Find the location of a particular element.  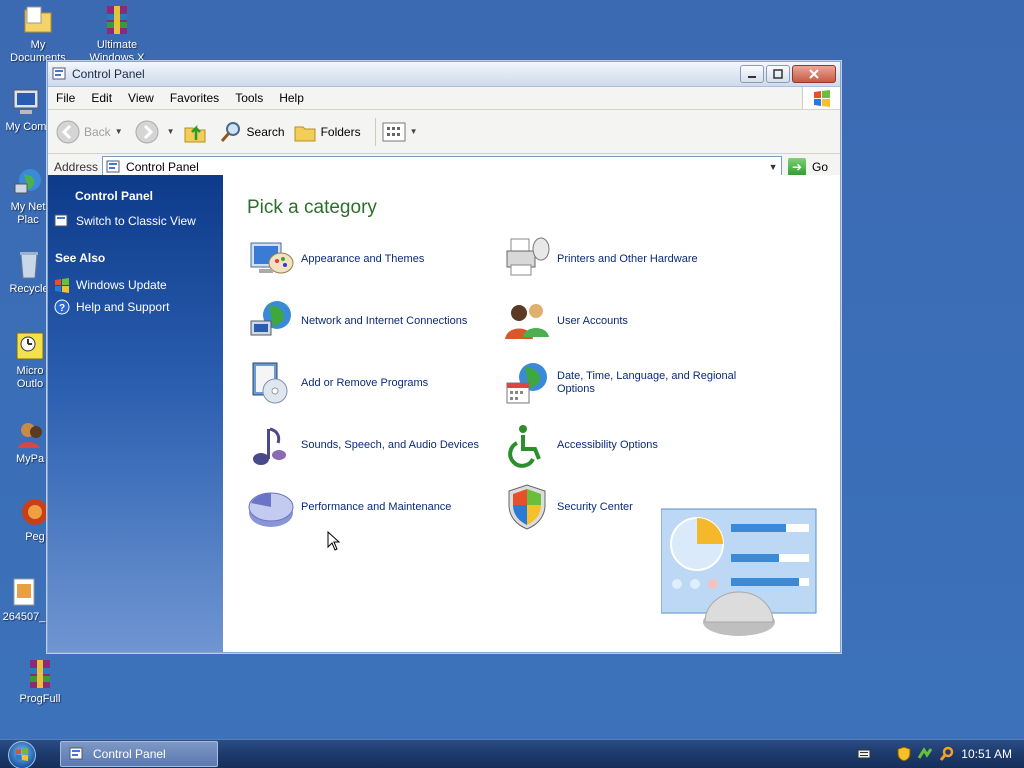

close-button is located at coordinates (814, 74).